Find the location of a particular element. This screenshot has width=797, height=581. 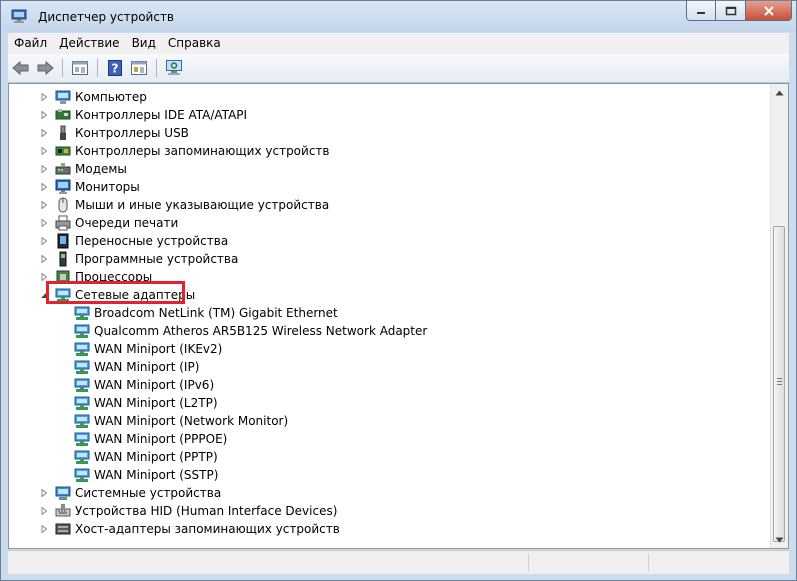

scroll-thumb is located at coordinates (779, 384).